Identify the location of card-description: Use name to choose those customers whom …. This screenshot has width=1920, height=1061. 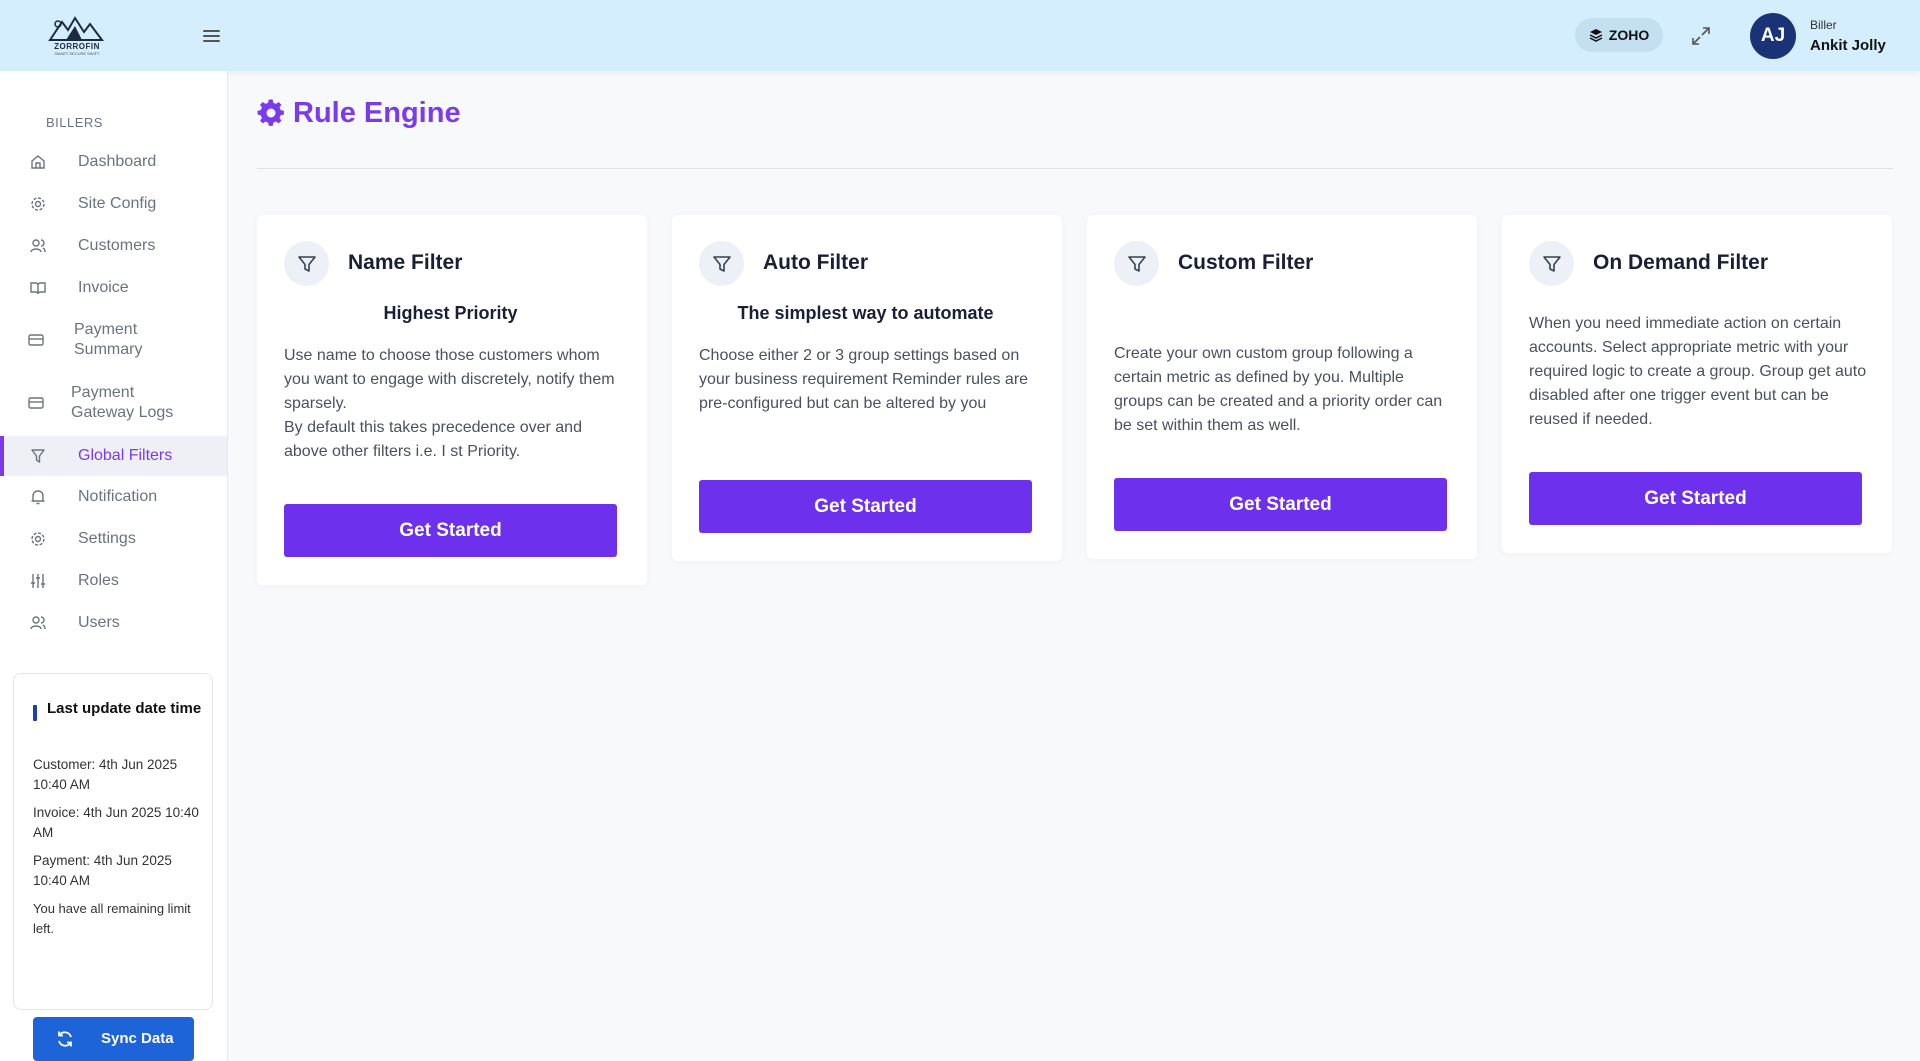
(449, 403).